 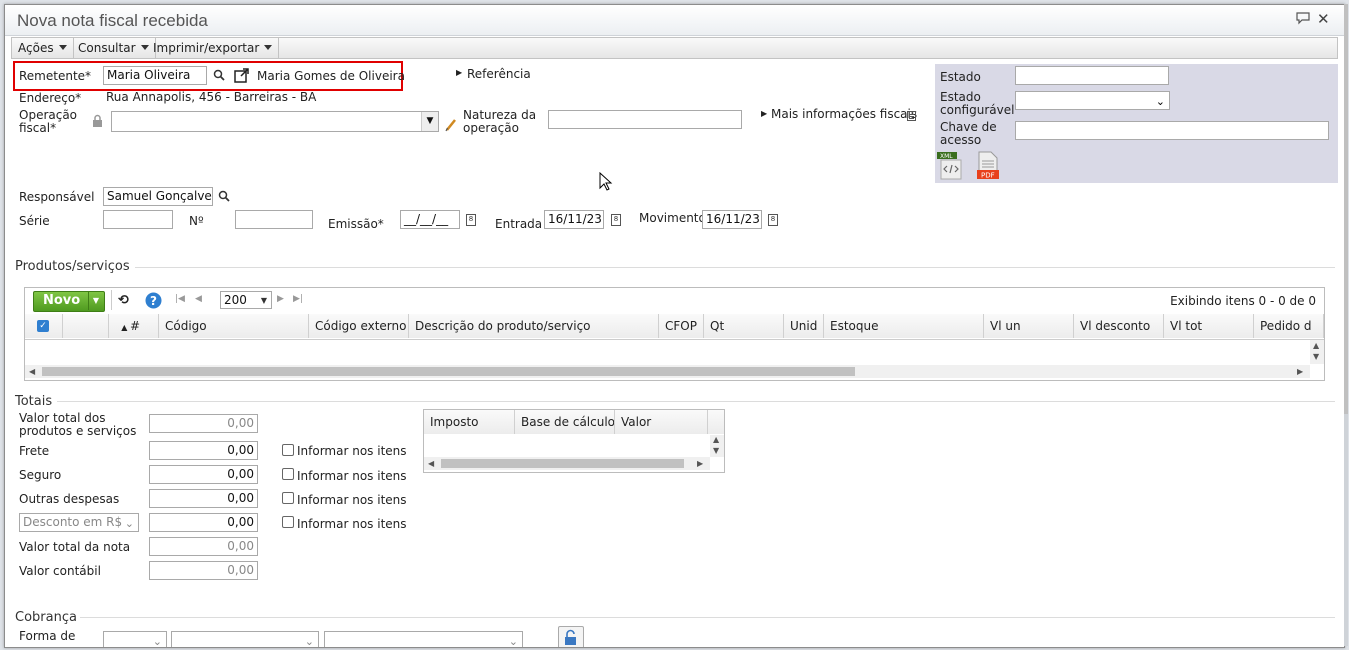 I want to click on help-icon: ?, so click(x=153, y=300).